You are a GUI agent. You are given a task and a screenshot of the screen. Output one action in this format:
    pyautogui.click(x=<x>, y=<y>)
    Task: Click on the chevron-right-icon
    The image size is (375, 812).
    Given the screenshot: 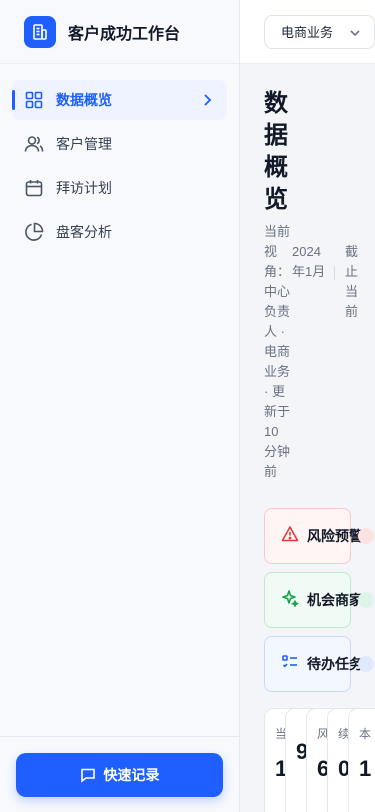 What is the action you would take?
    pyautogui.click(x=207, y=100)
    